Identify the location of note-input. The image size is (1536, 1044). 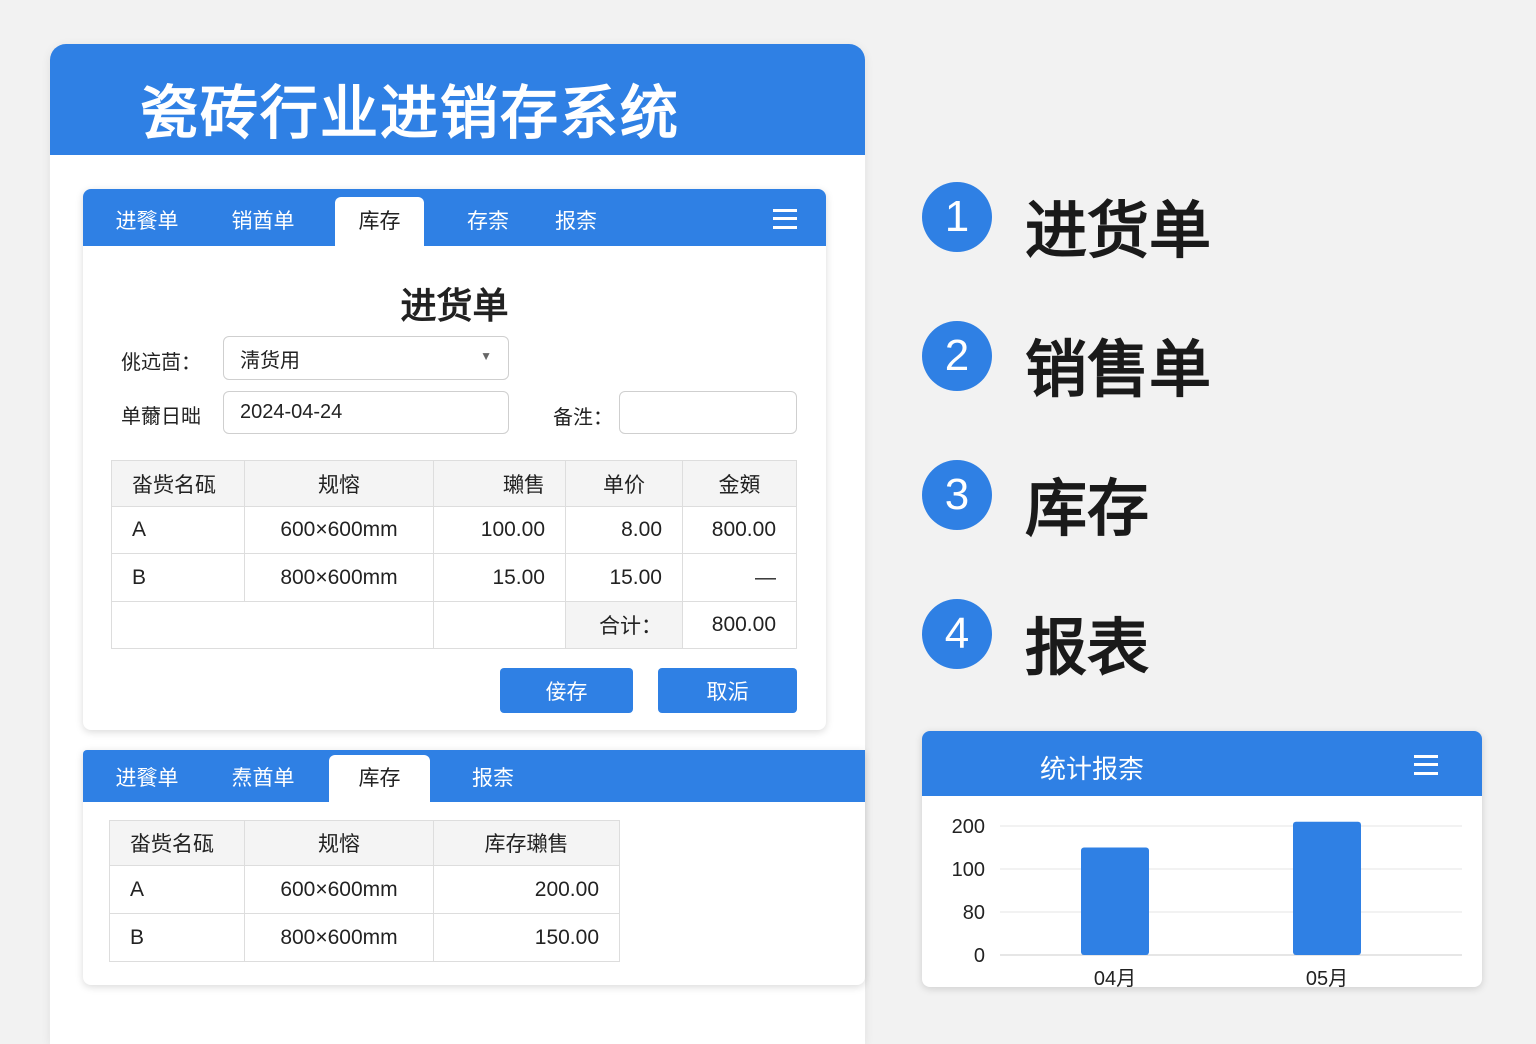
(708, 412).